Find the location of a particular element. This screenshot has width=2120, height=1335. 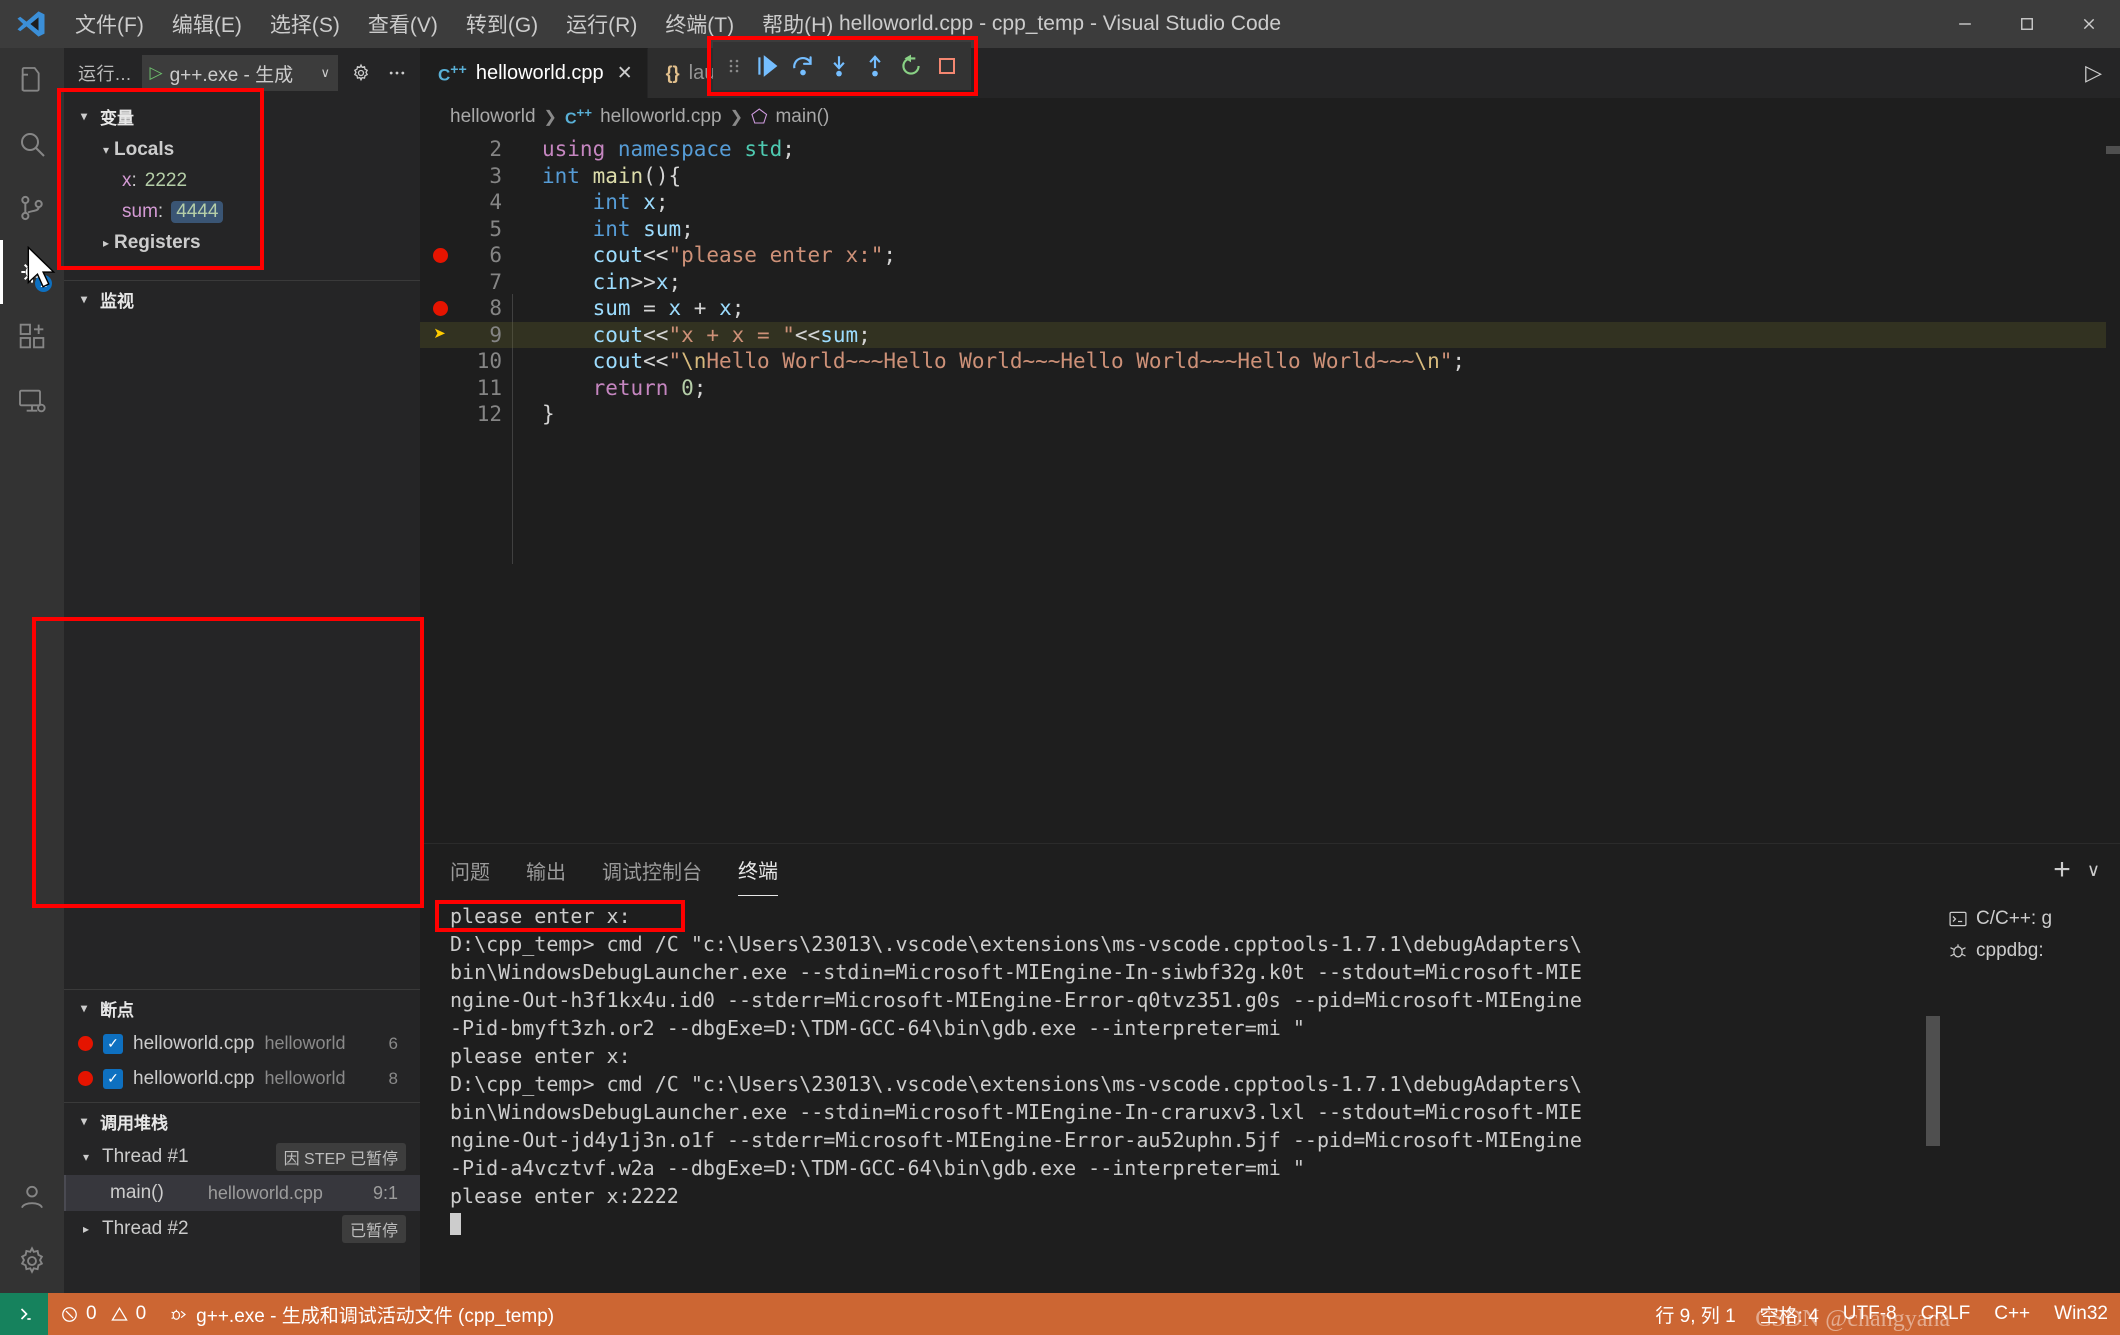

breakpoint-folder: helloworld is located at coordinates (305, 1078).